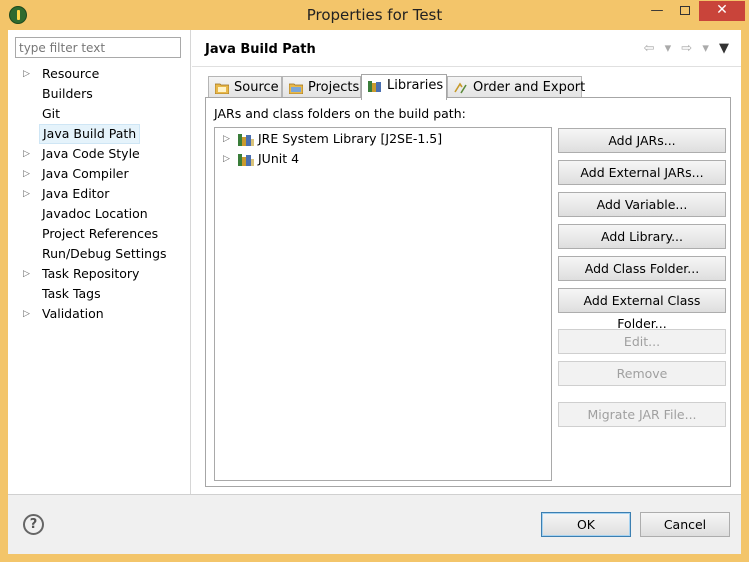 The width and height of the screenshot is (749, 562). Describe the element at coordinates (245, 87) in the screenshot. I see `tab-source: Source` at that location.